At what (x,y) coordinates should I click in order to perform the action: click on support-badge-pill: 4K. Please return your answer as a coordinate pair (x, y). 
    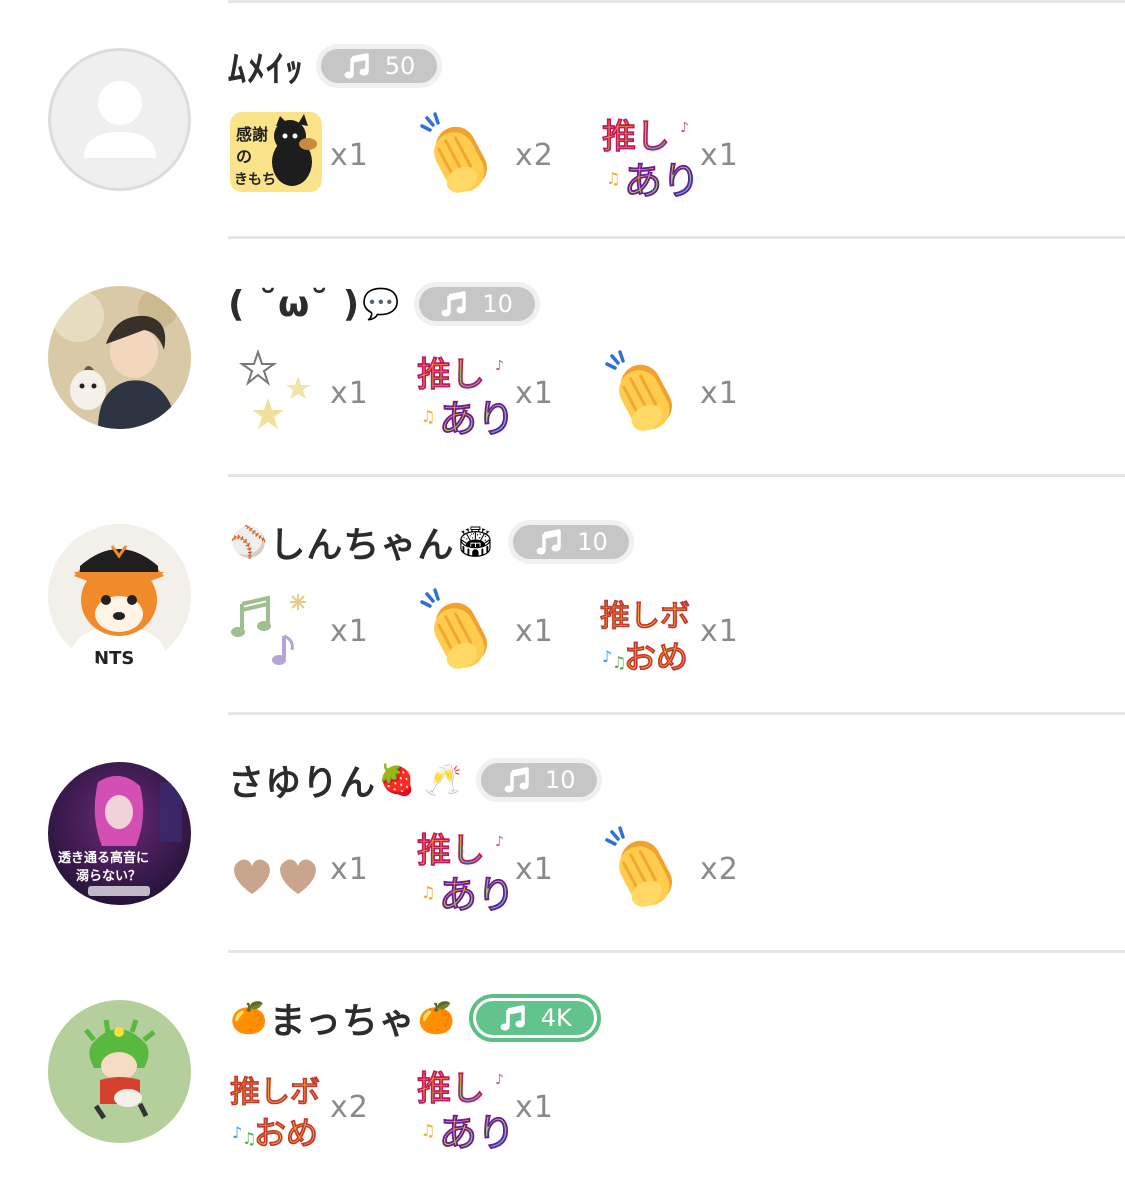
    Looking at the image, I should click on (535, 1018).